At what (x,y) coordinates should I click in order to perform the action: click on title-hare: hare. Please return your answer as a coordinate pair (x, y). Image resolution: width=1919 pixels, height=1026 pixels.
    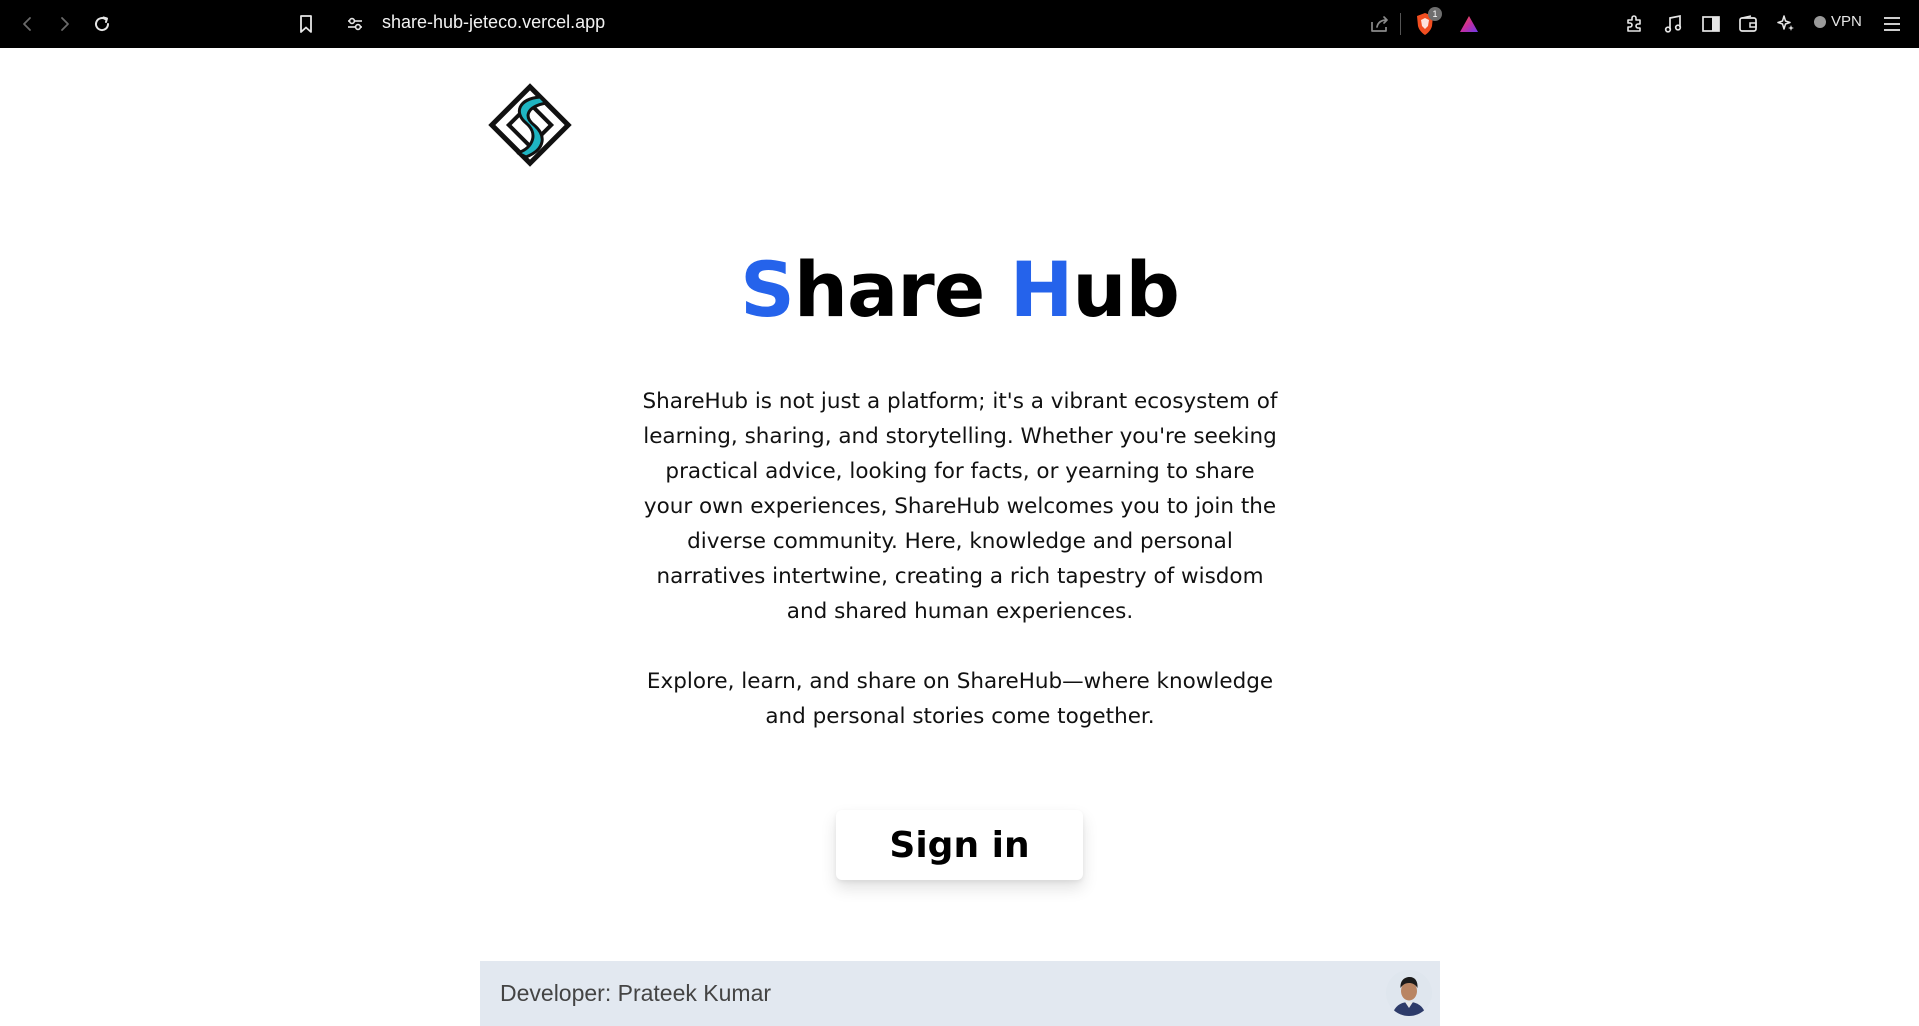
    Looking at the image, I should click on (901, 289).